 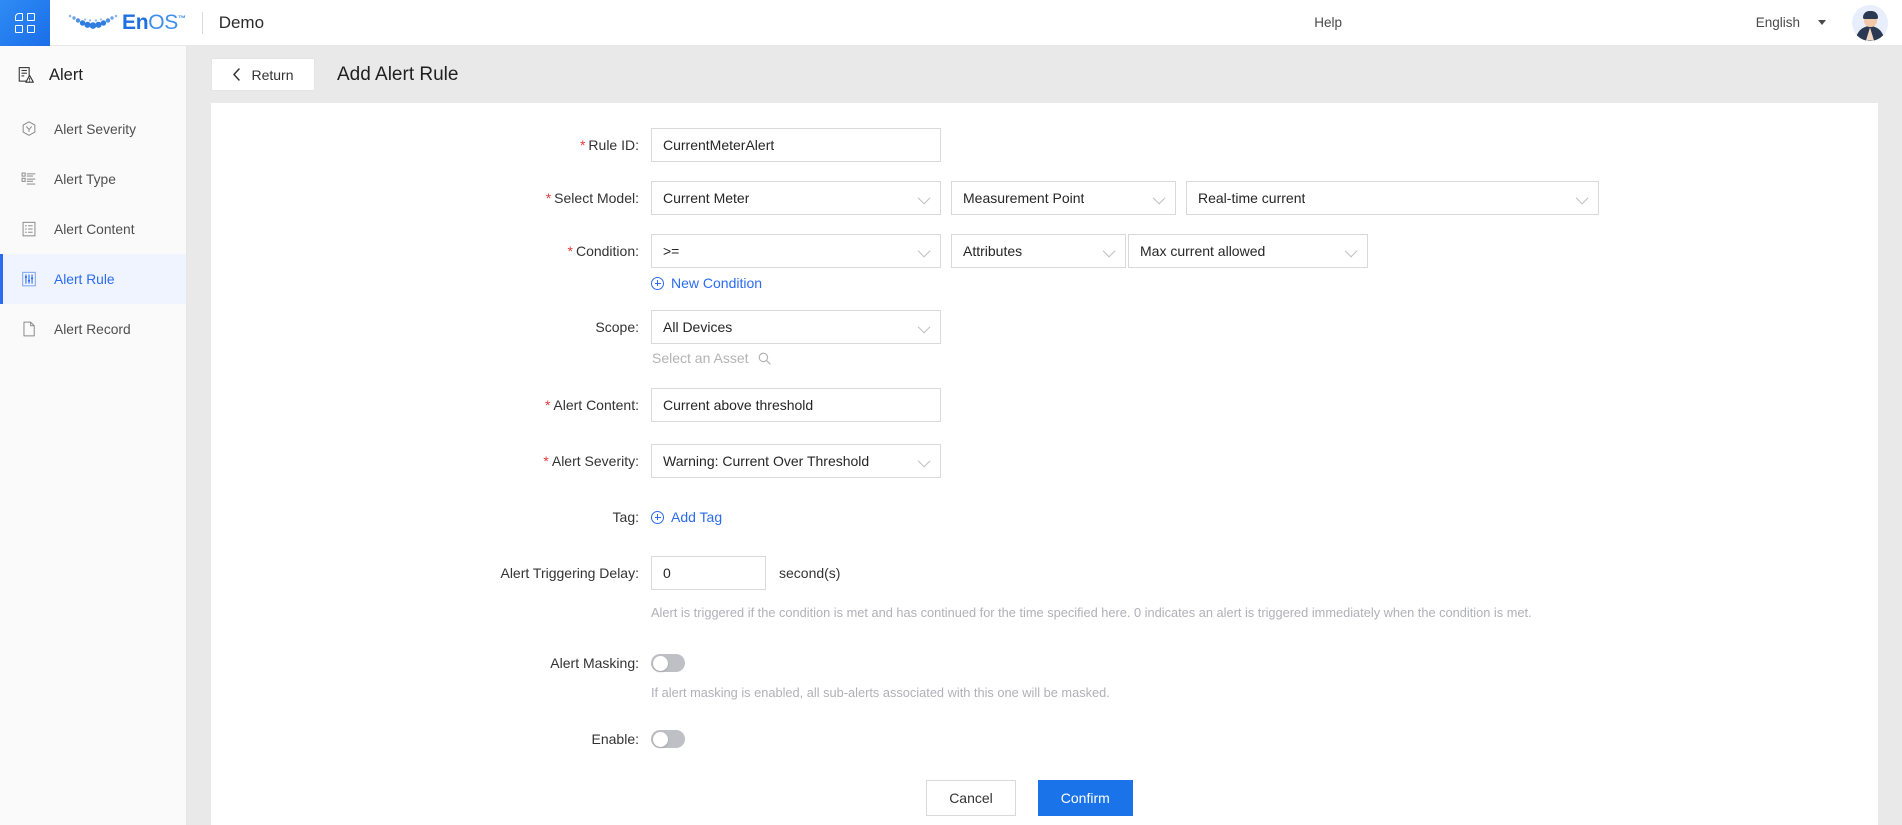 What do you see at coordinates (668, 739) in the screenshot?
I see `enable-toggle` at bounding box center [668, 739].